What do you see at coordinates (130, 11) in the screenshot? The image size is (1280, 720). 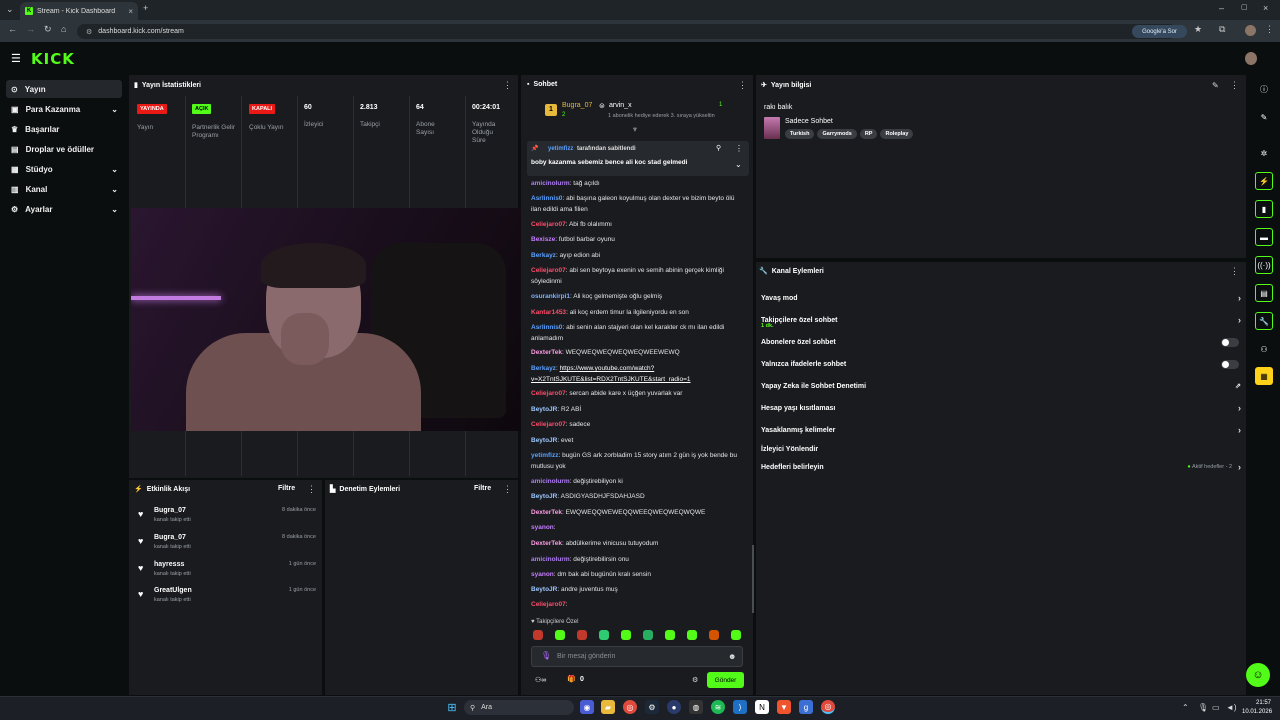 I see `close-tab-icon: ×` at bounding box center [130, 11].